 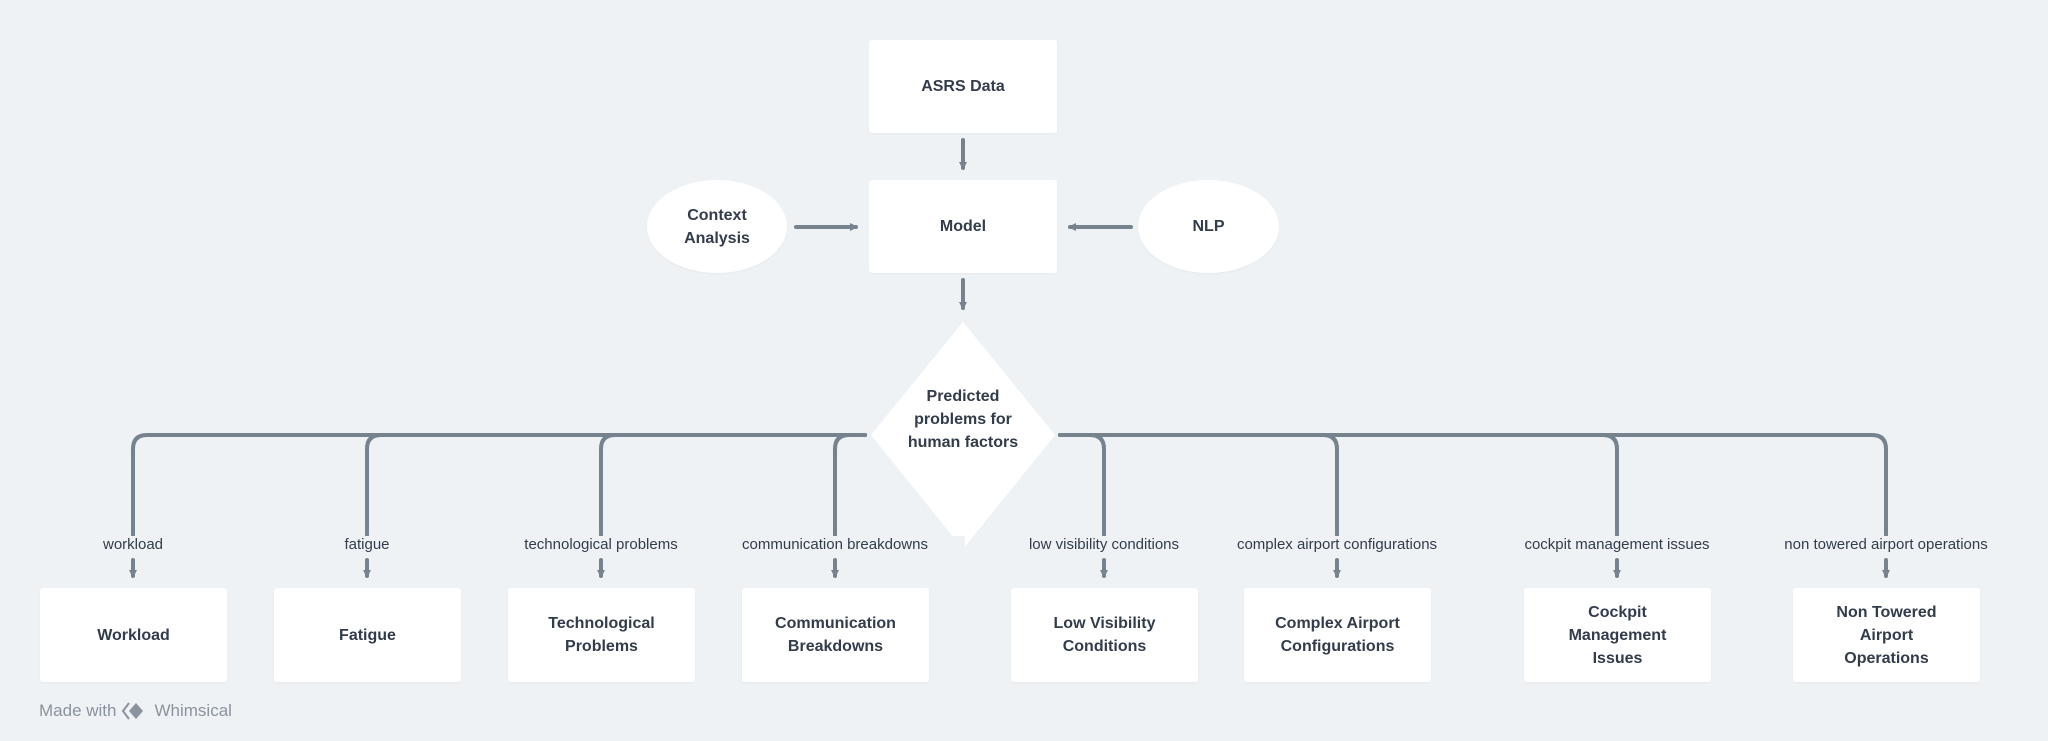 I want to click on edge-label: low visibility conditions, so click(x=1104, y=544).